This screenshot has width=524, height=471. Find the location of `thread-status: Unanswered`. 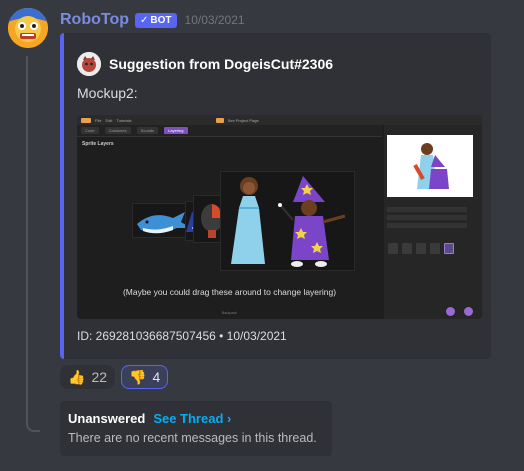

thread-status: Unanswered is located at coordinates (107, 418).